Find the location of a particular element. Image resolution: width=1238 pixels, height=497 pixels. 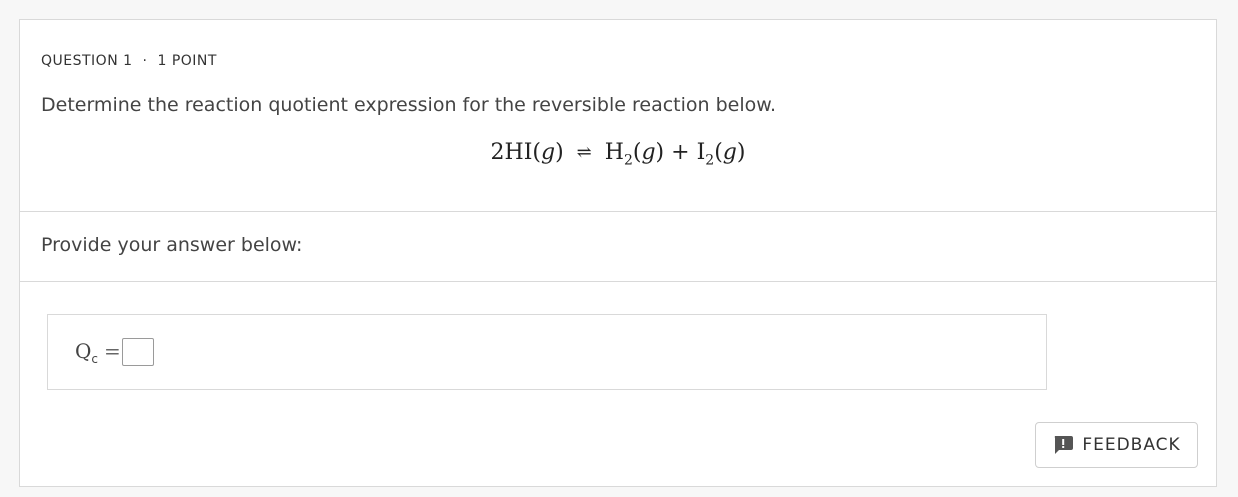

equals-sign: = is located at coordinates (112, 351).